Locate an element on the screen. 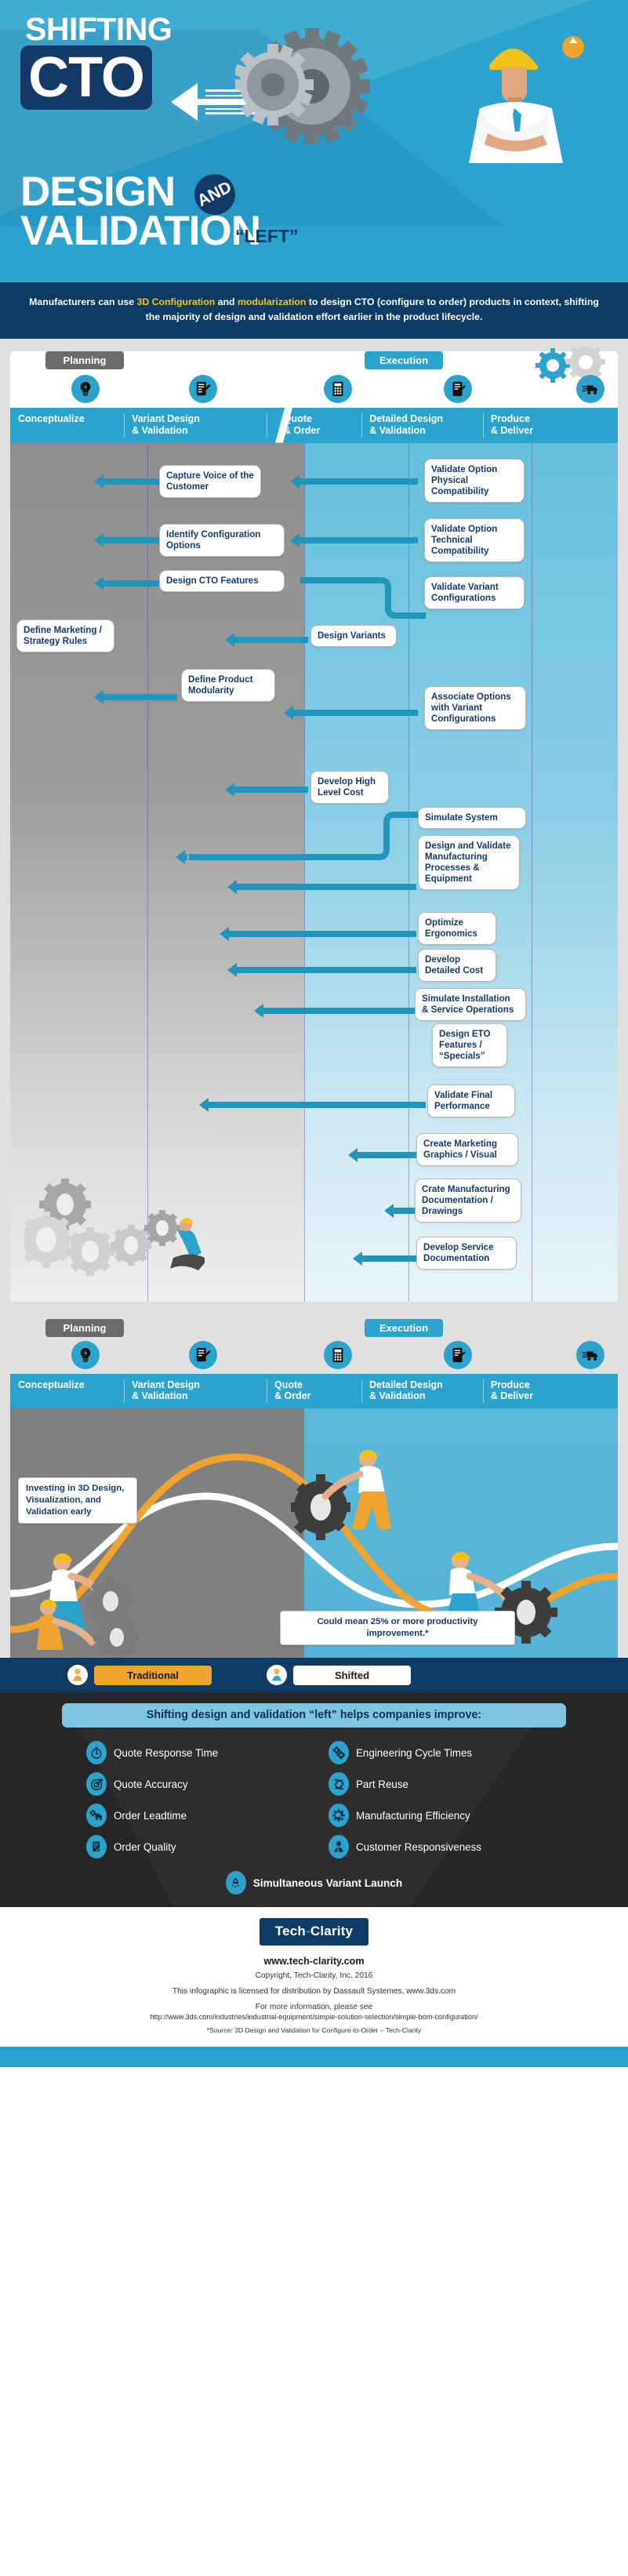  hero-validation-text: VALIDATION is located at coordinates (140, 231).